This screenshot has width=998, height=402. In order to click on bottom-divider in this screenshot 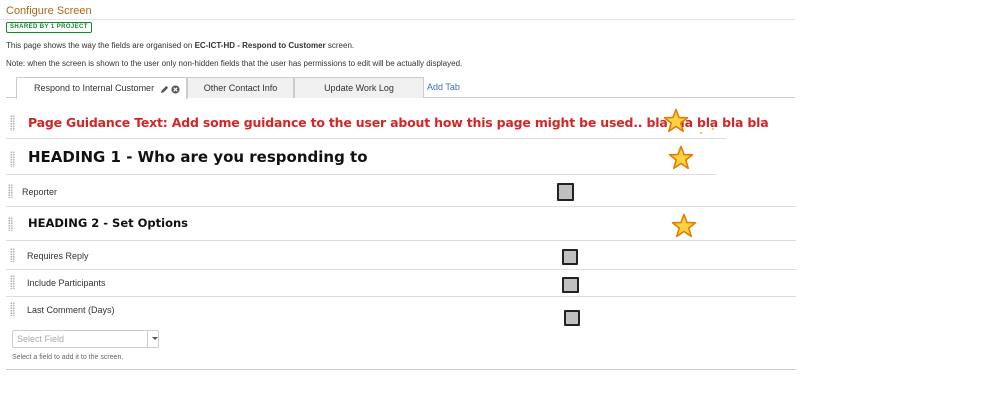, I will do `click(401, 369)`.